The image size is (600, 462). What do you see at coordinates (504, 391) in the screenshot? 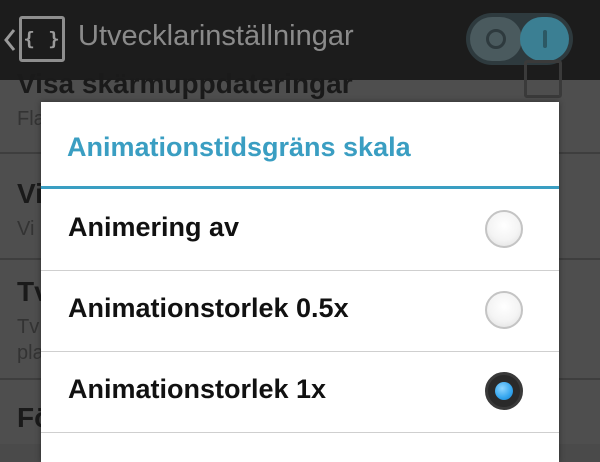
I see `radio-button-selected` at bounding box center [504, 391].